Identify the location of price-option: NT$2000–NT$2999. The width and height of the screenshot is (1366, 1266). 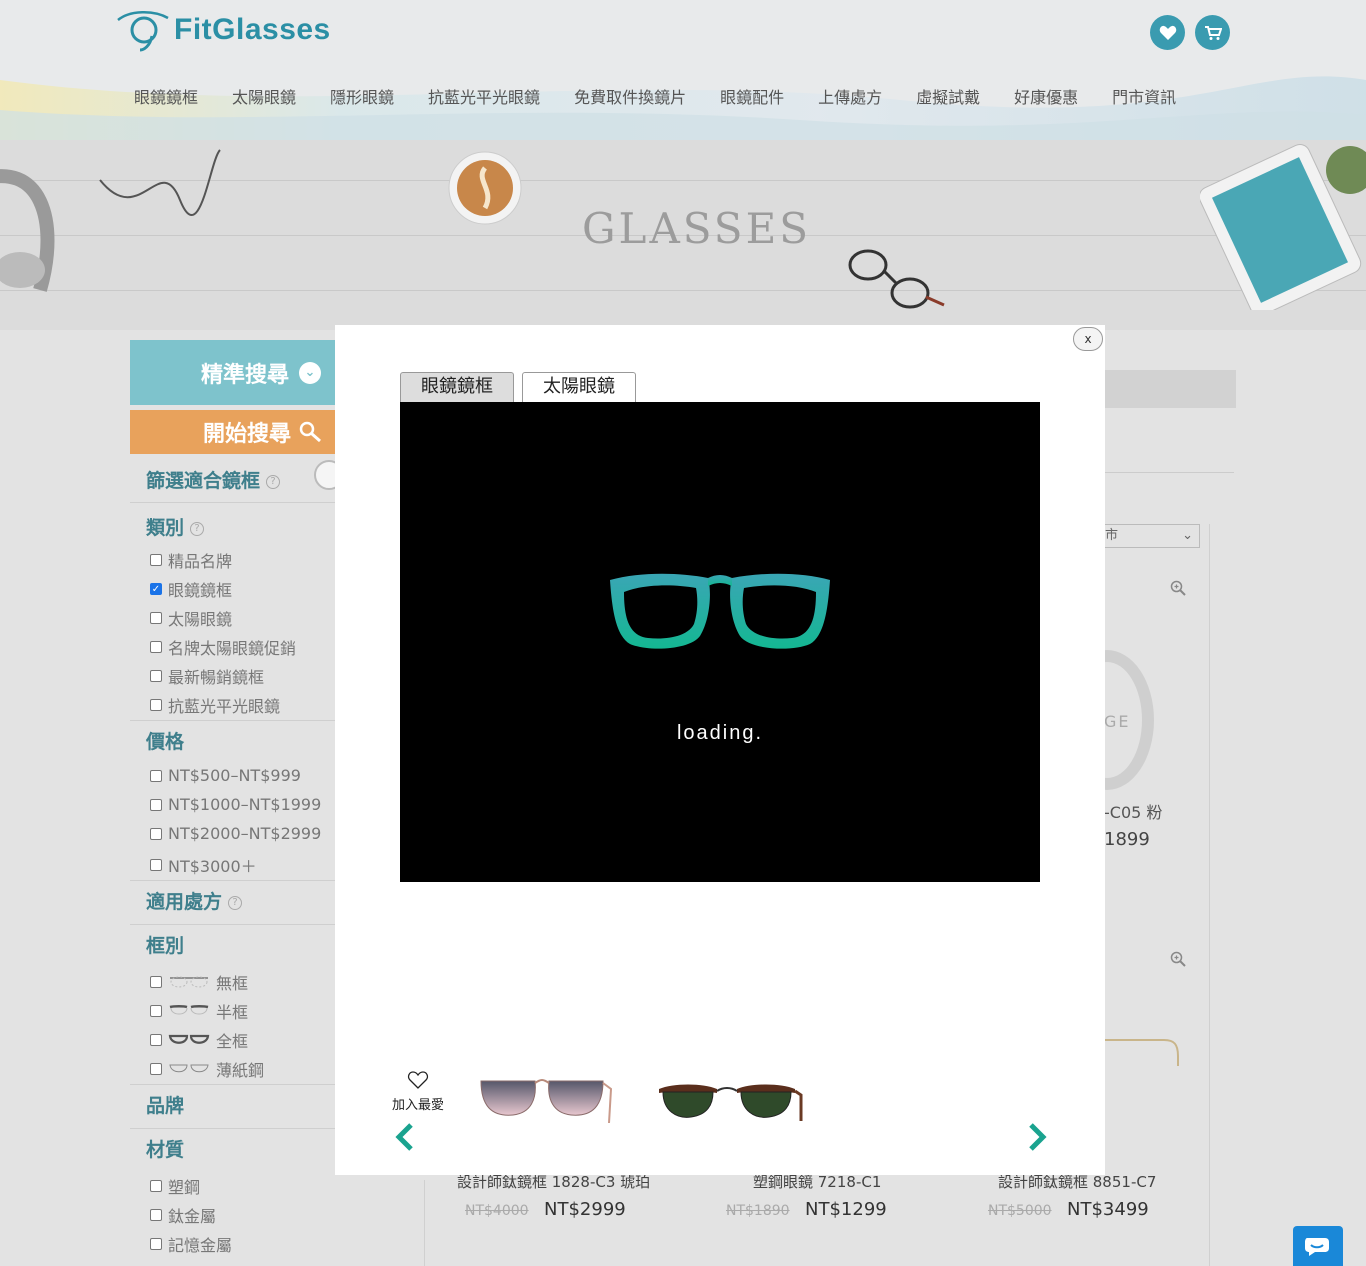
(235, 833).